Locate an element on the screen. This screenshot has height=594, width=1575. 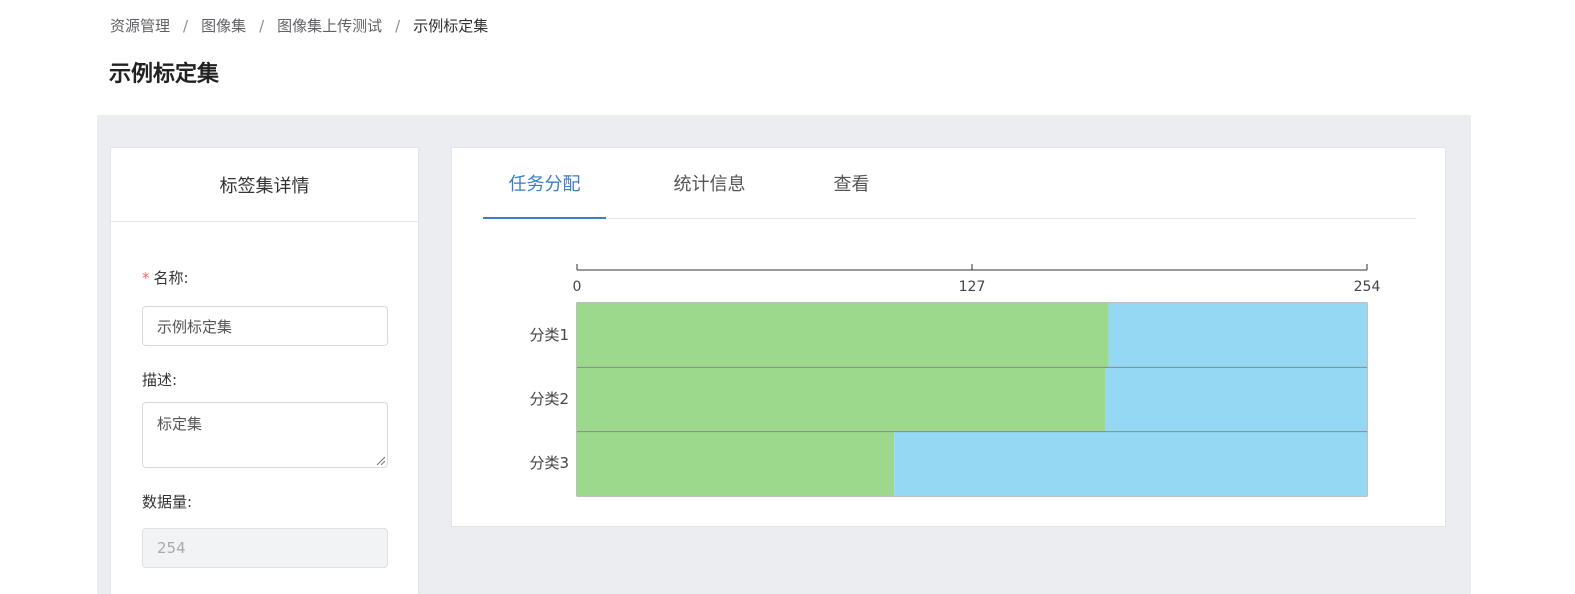
panel-header: 标签集详情 is located at coordinates (264, 185).